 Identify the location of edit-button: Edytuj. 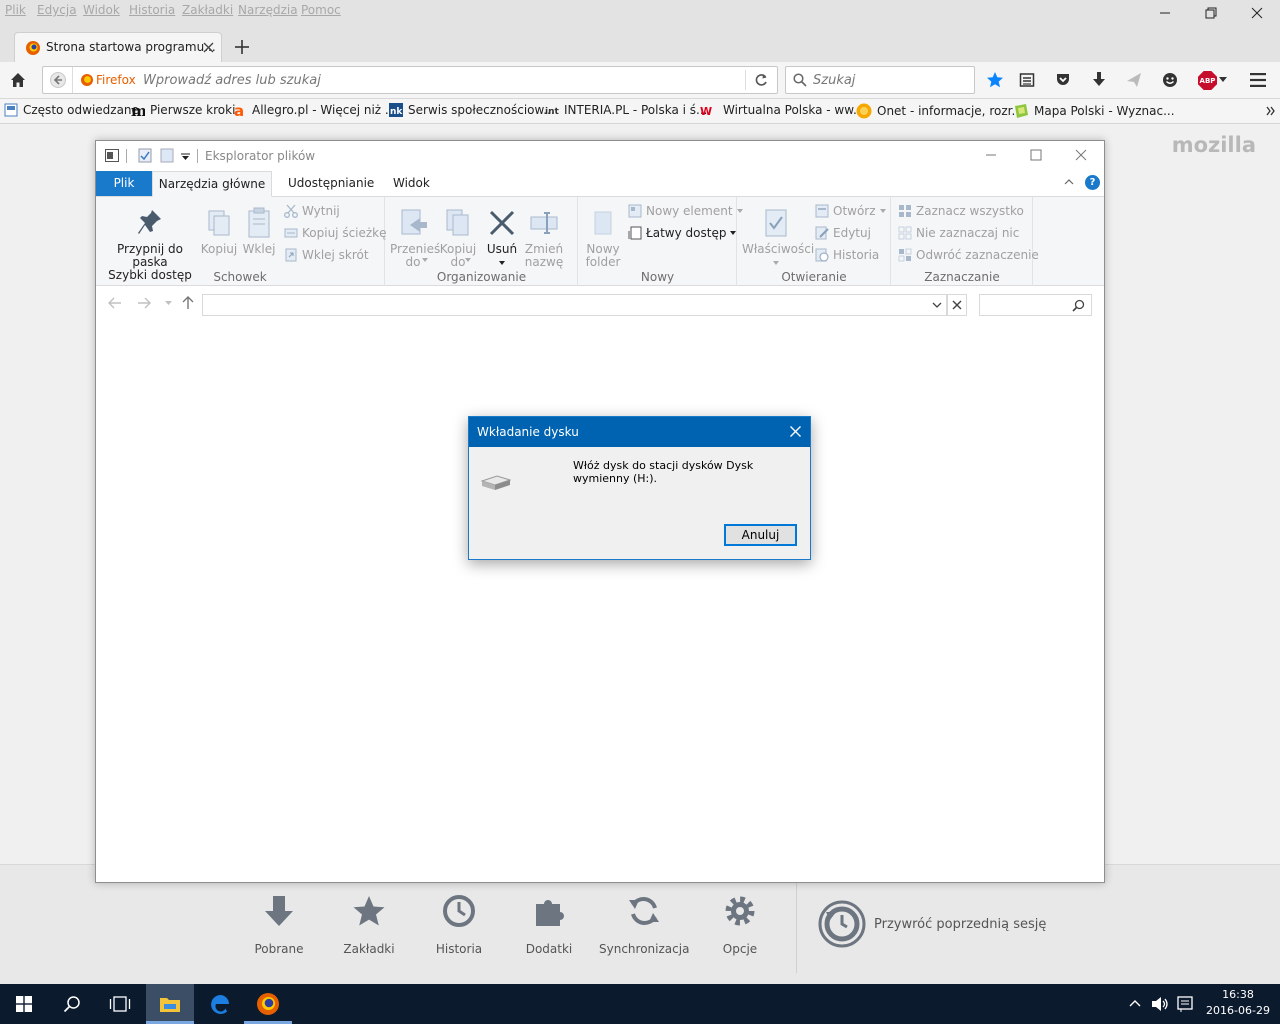
(843, 233).